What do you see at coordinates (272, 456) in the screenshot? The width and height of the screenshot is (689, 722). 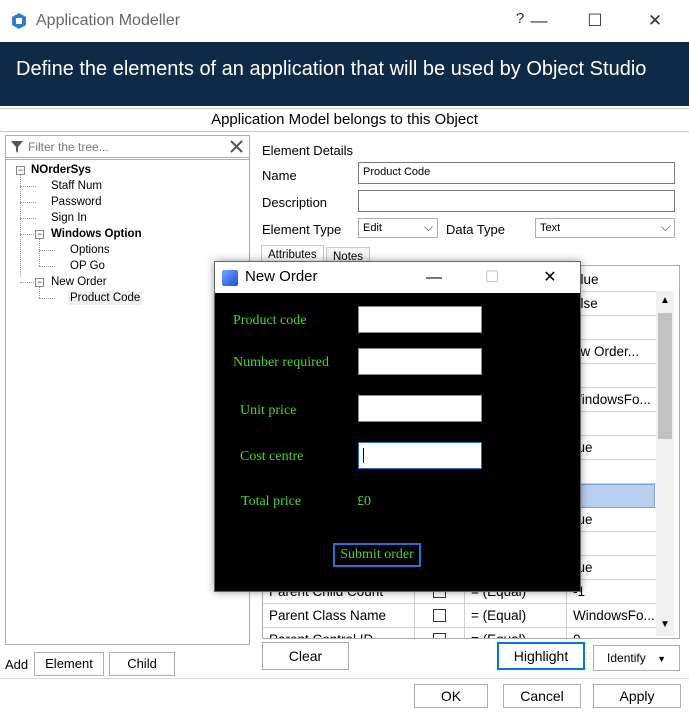 I see `cost-centre-label: Cost centre` at bounding box center [272, 456].